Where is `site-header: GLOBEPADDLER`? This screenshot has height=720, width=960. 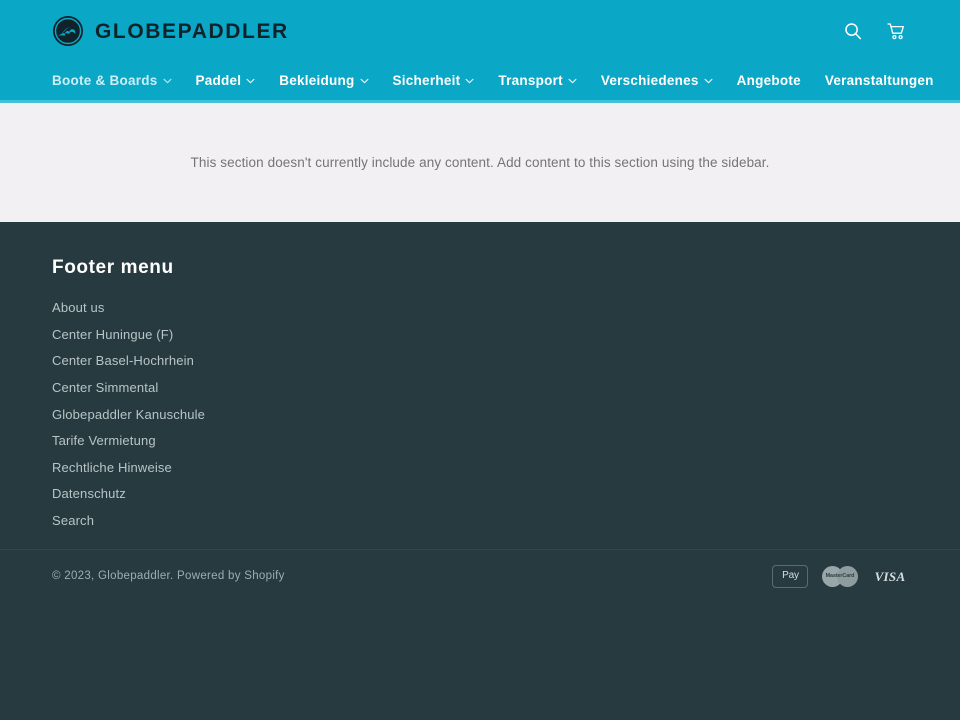
site-header: GLOBEPADDLER is located at coordinates (480, 31).